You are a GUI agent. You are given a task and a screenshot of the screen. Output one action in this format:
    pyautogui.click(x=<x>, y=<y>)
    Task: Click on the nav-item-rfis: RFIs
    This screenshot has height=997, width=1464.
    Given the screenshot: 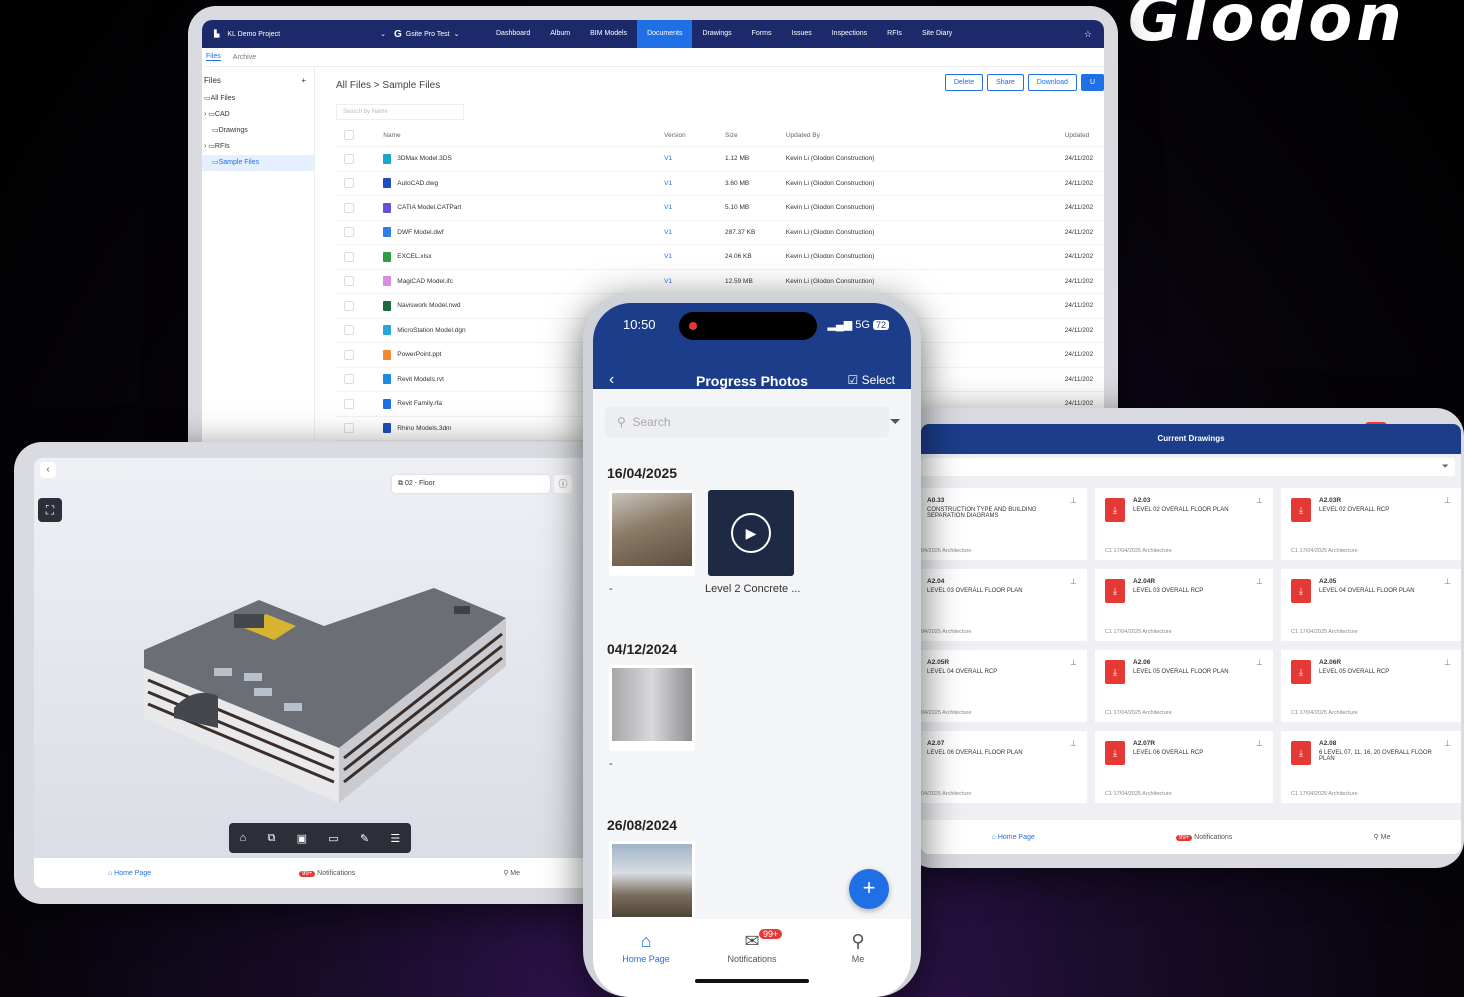 What is the action you would take?
    pyautogui.click(x=894, y=34)
    